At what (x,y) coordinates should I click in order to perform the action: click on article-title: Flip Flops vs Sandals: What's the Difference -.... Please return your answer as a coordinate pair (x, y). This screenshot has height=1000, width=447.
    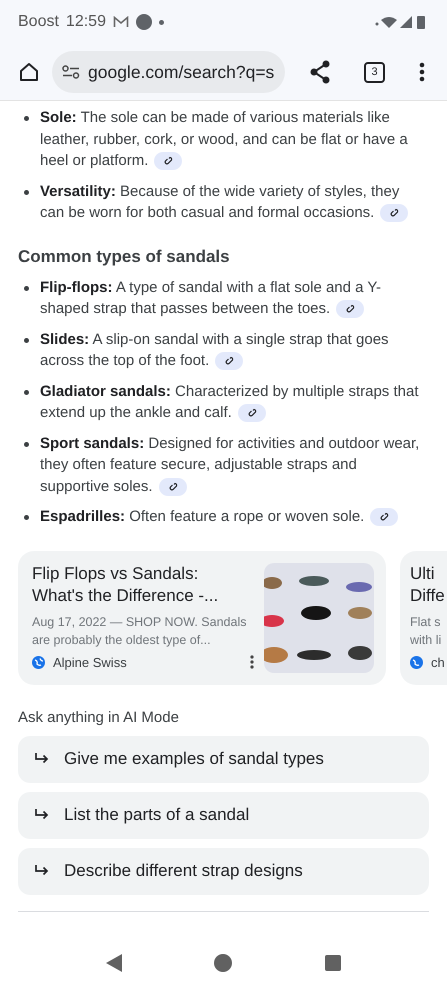
    Looking at the image, I should click on (126, 584).